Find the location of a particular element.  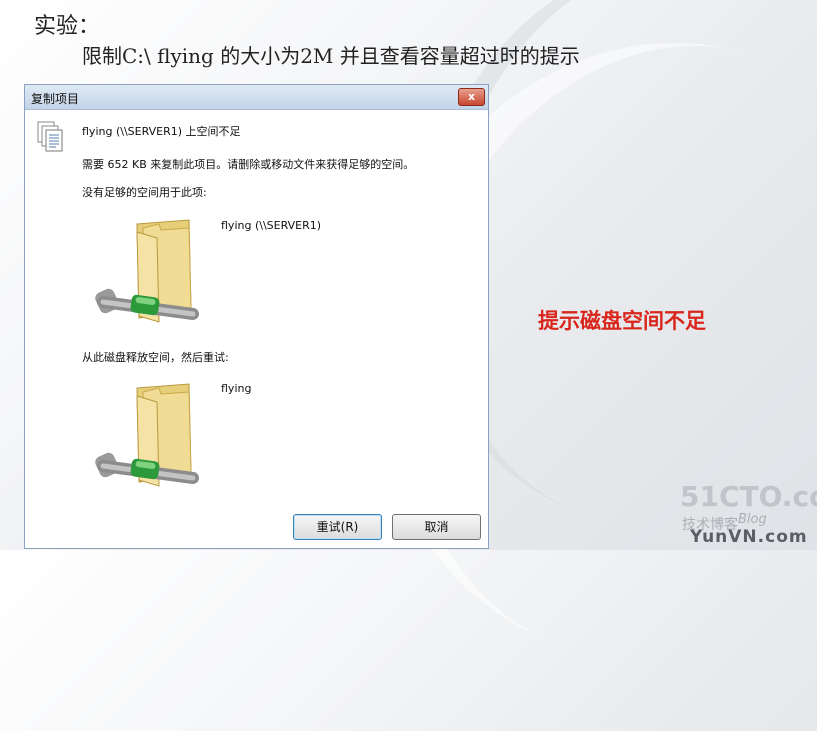

section-label-no-space: 没有足够的空间用于此项: is located at coordinates (144, 192).